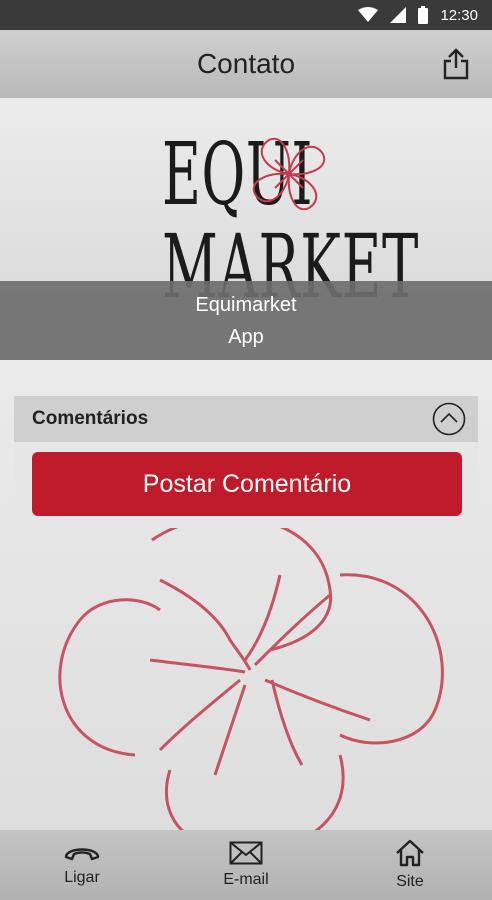 This screenshot has width=492, height=900. I want to click on battery-icon, so click(423, 15).